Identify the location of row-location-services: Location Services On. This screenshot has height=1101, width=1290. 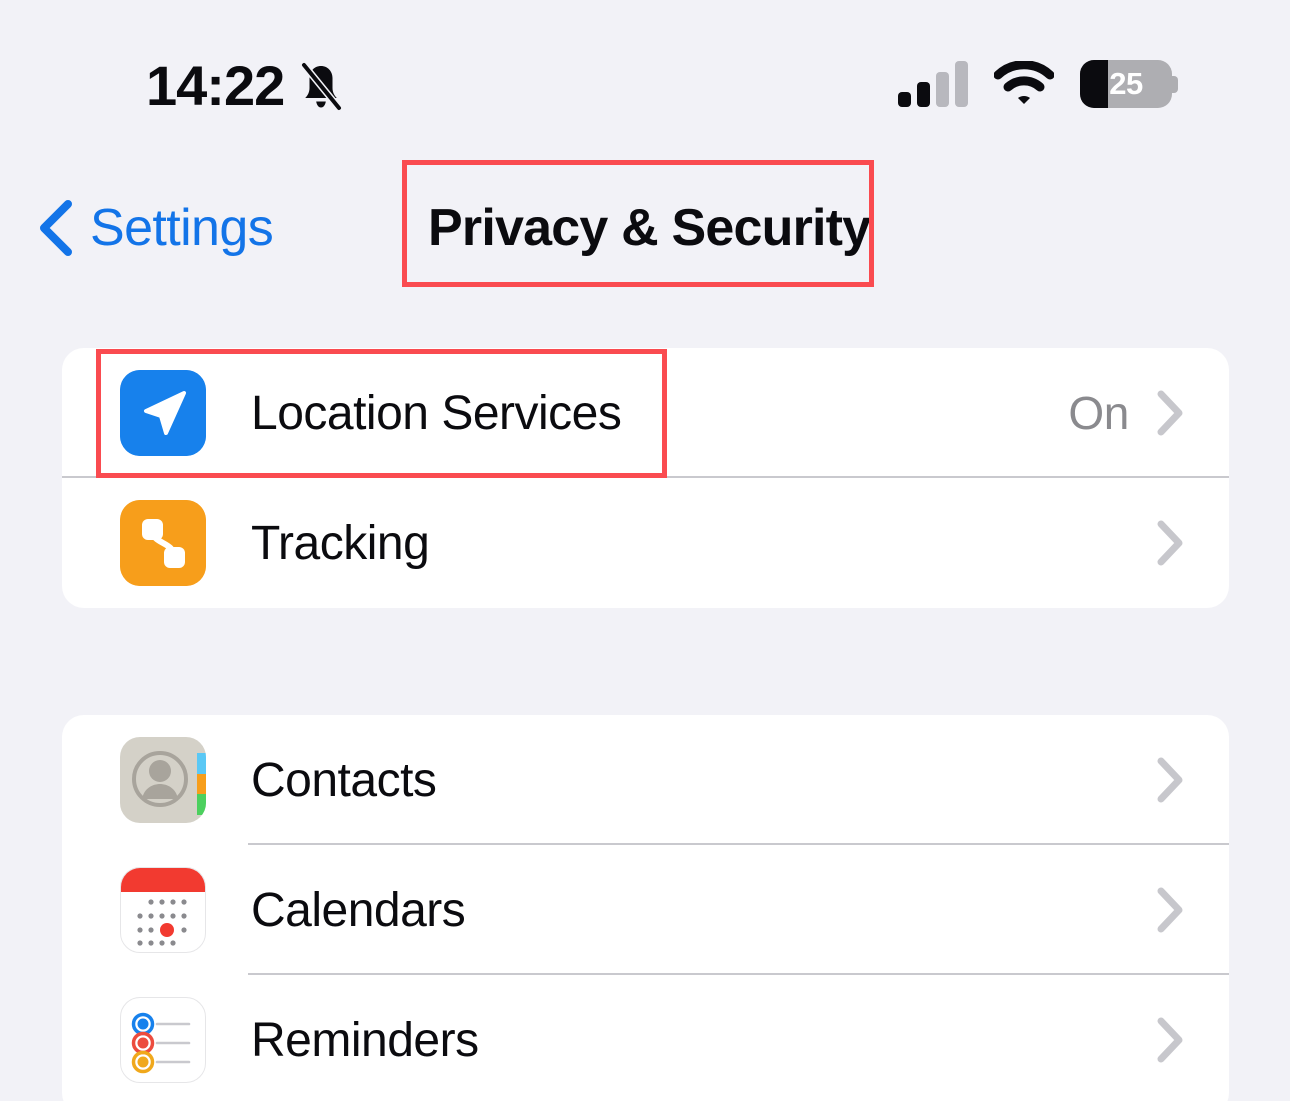
(645, 413).